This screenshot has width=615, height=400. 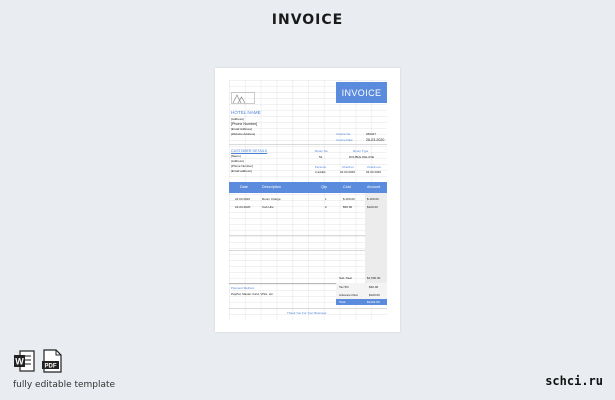 I want to click on row-qty: 2, so click(x=326, y=207).